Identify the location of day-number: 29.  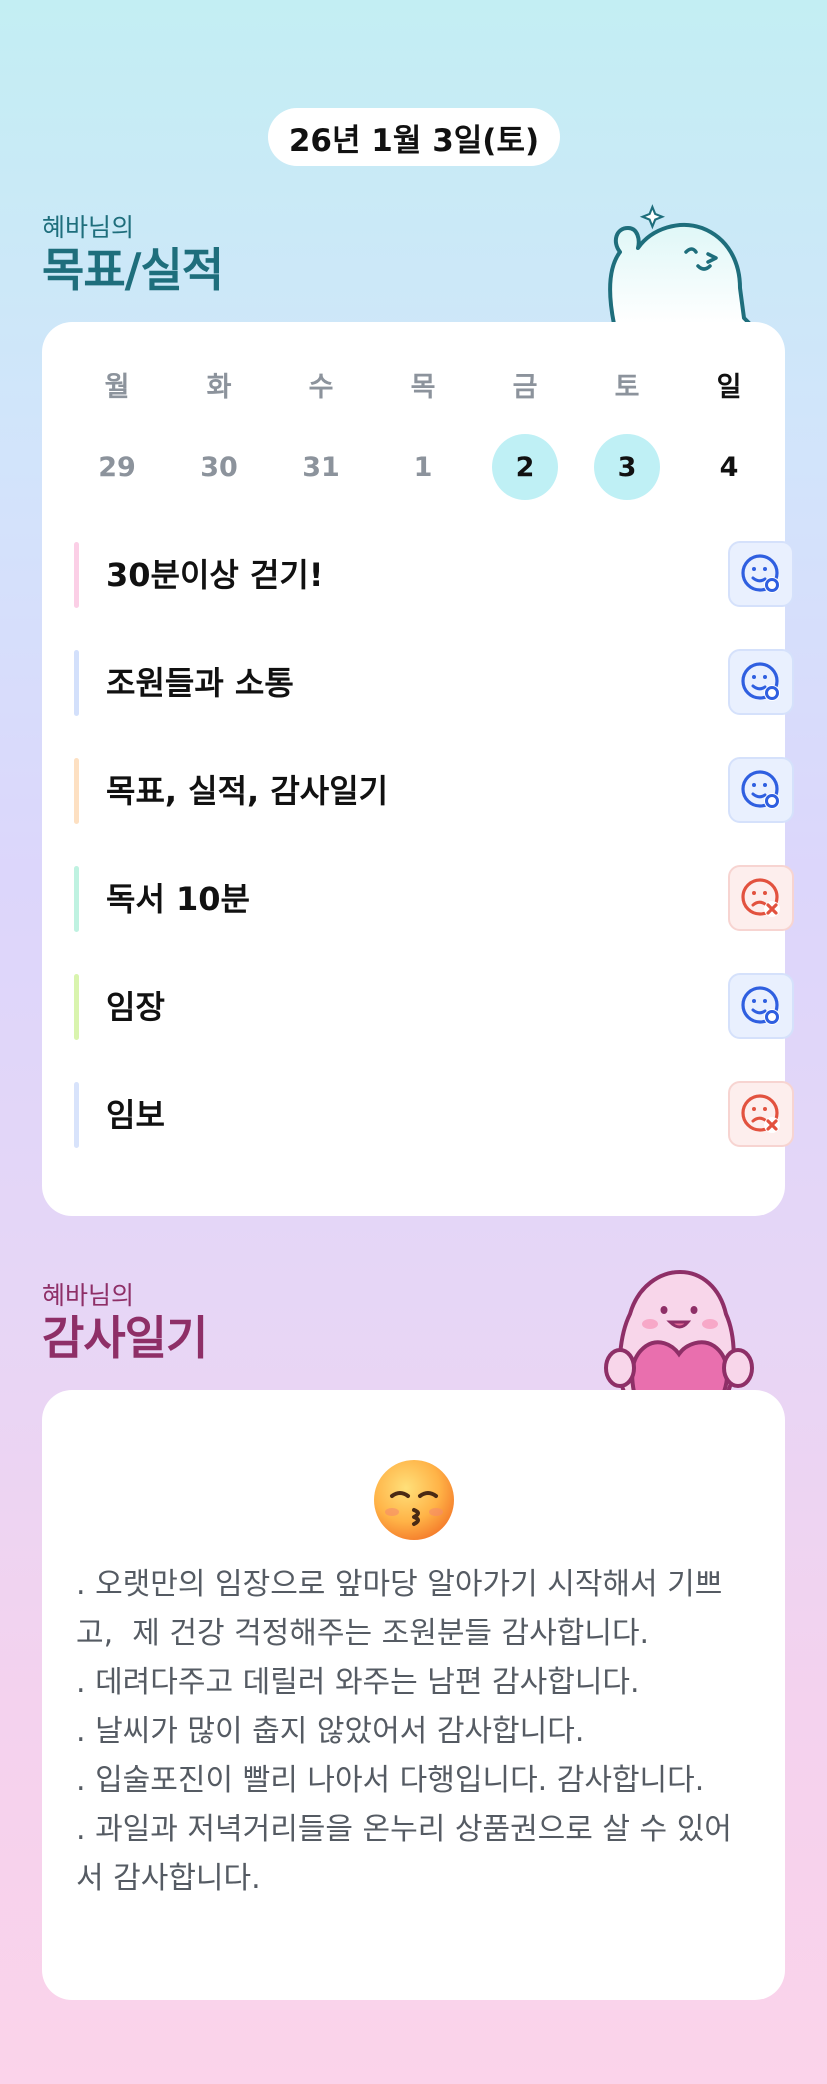
(117, 467).